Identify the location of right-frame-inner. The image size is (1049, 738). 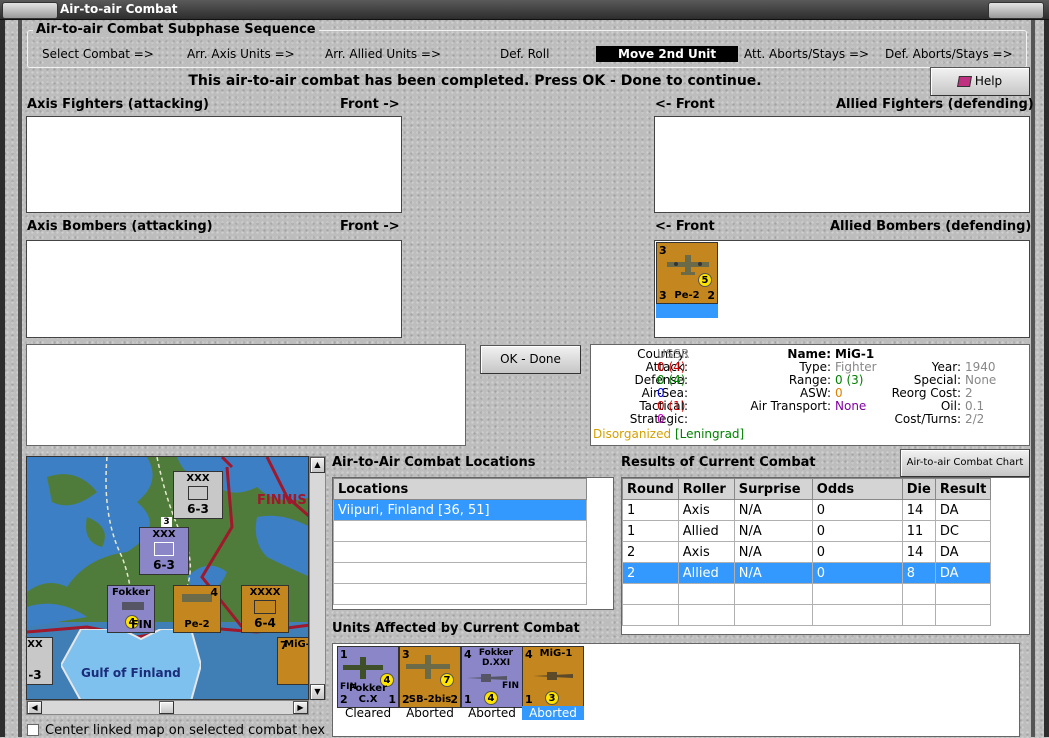
(1033, 378).